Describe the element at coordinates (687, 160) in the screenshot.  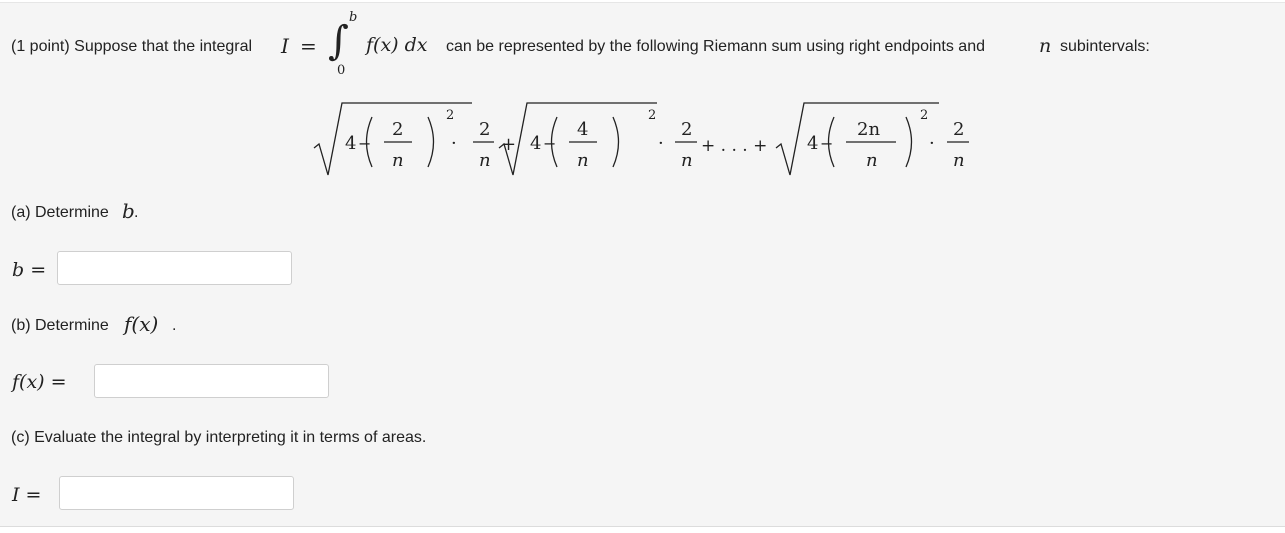
I see `factor2-denominator: n` at that location.